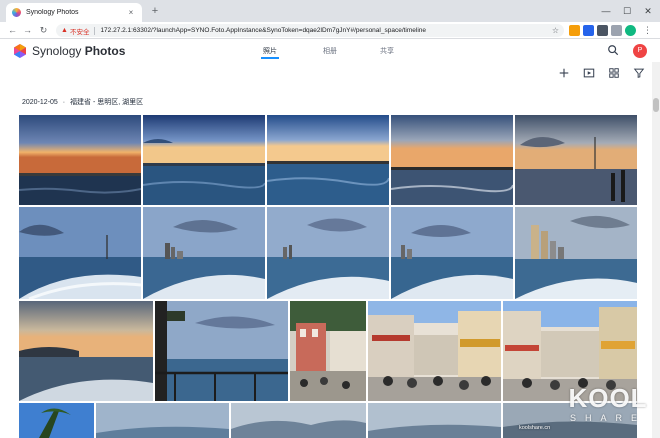  I want to click on extension-puzzle-icon, so click(616, 30).